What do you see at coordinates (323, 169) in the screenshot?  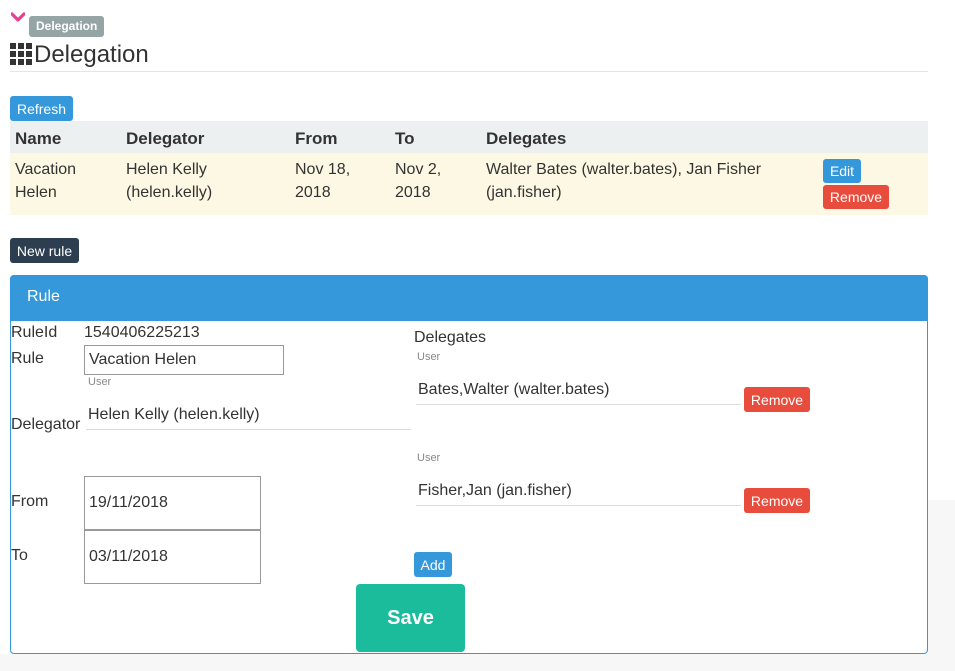 I see `cell-from-line: Nov 18,` at bounding box center [323, 169].